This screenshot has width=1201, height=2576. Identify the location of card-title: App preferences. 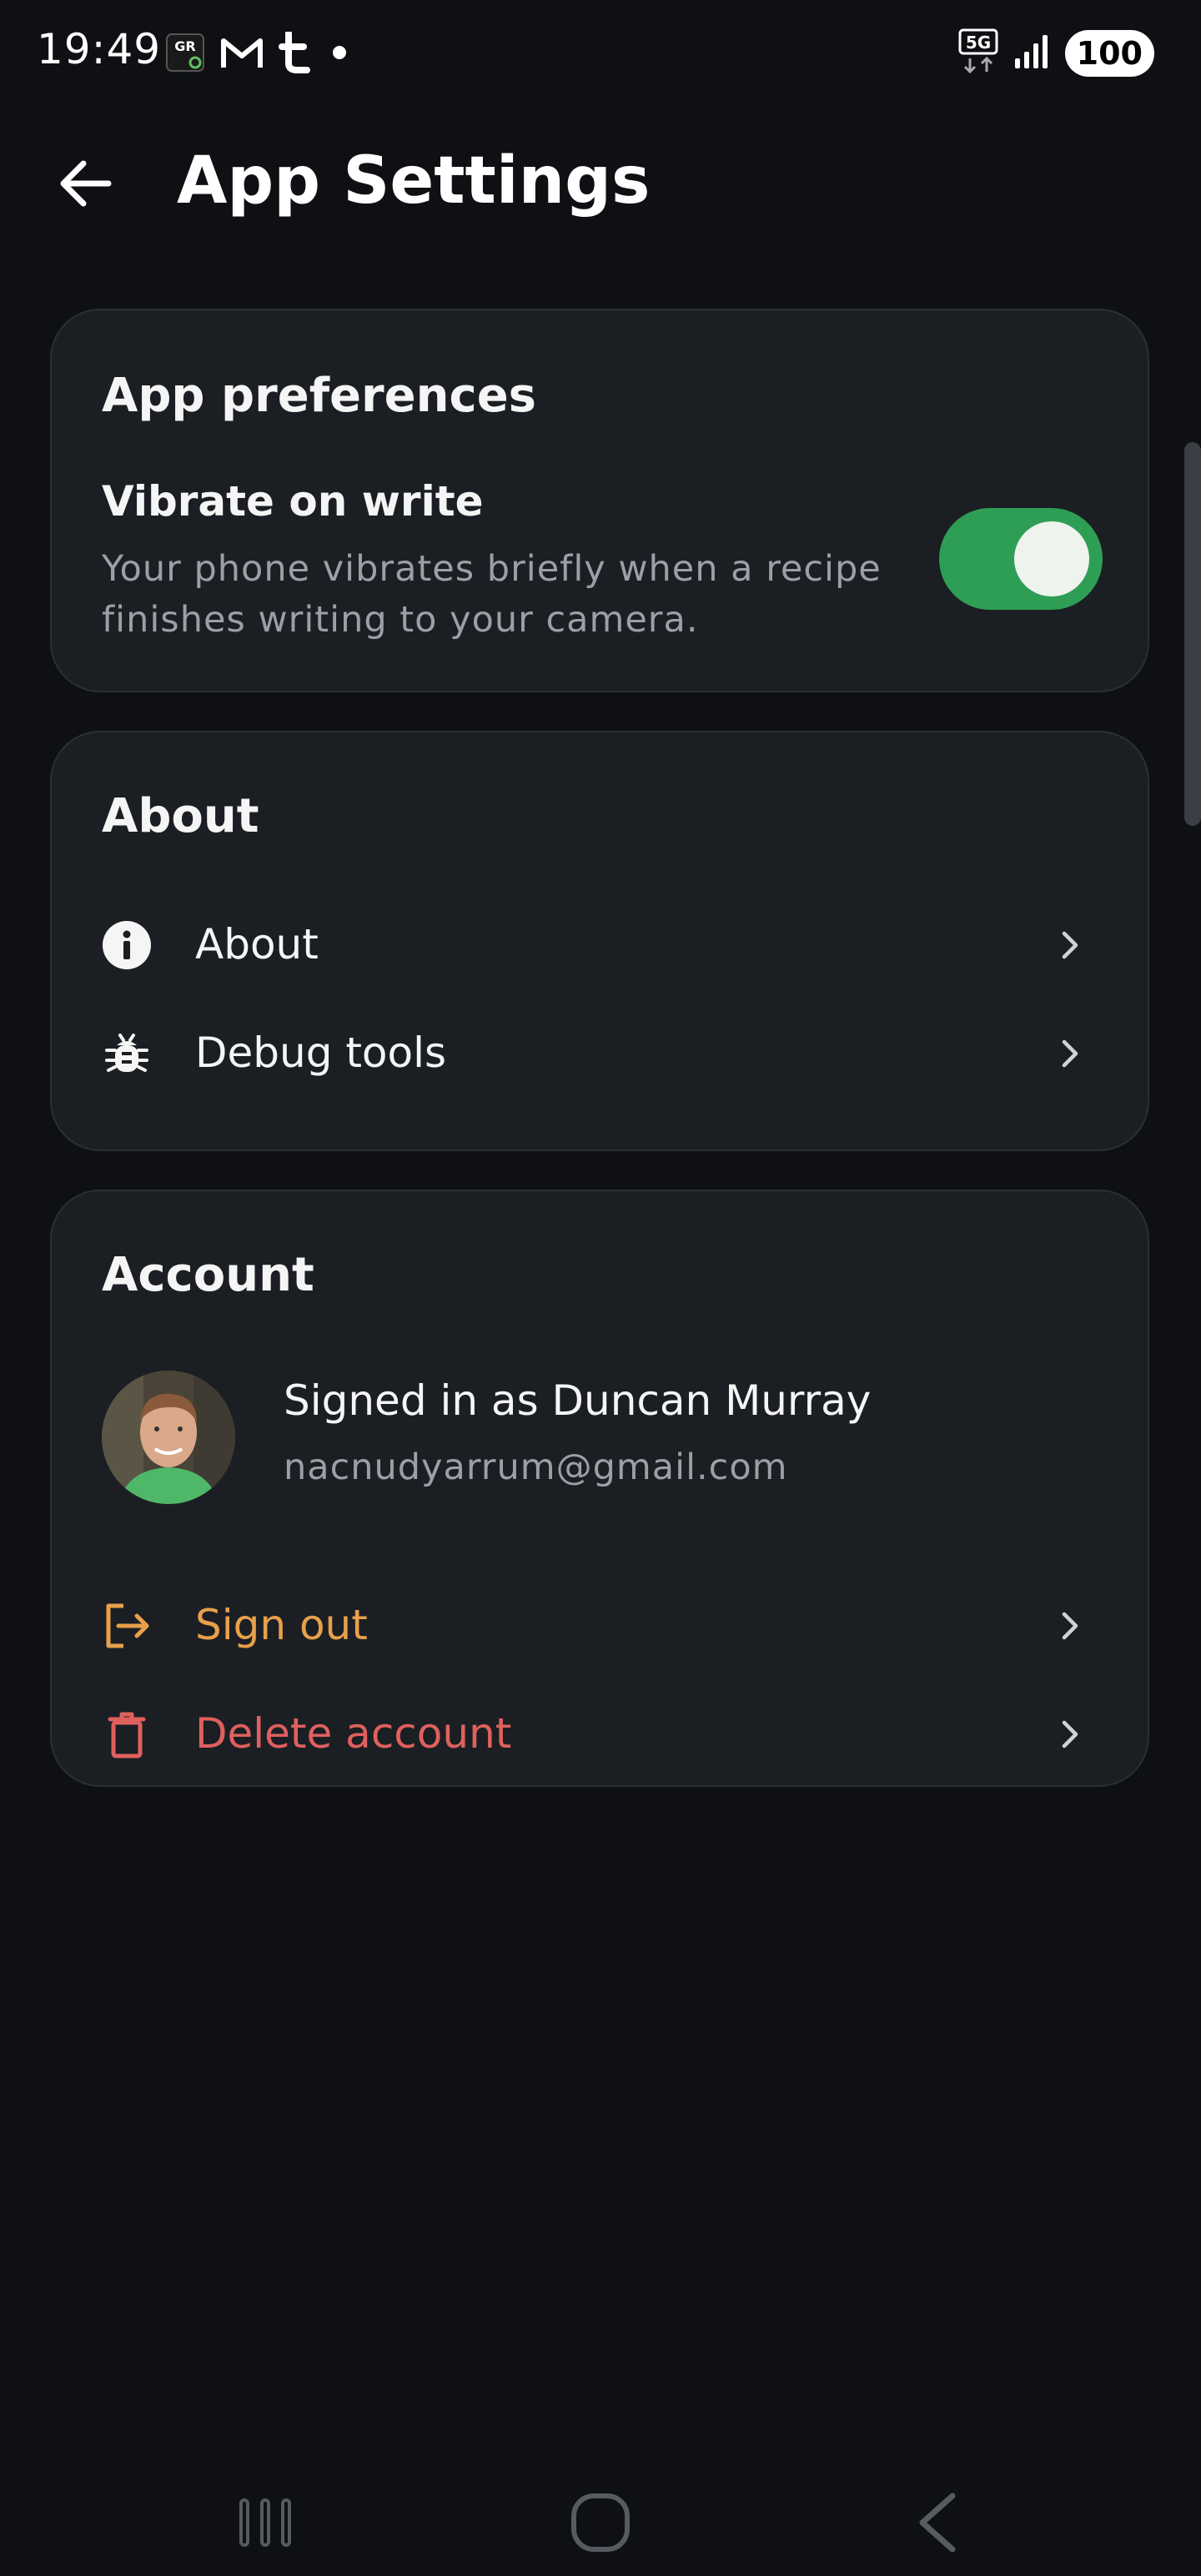
(320, 396).